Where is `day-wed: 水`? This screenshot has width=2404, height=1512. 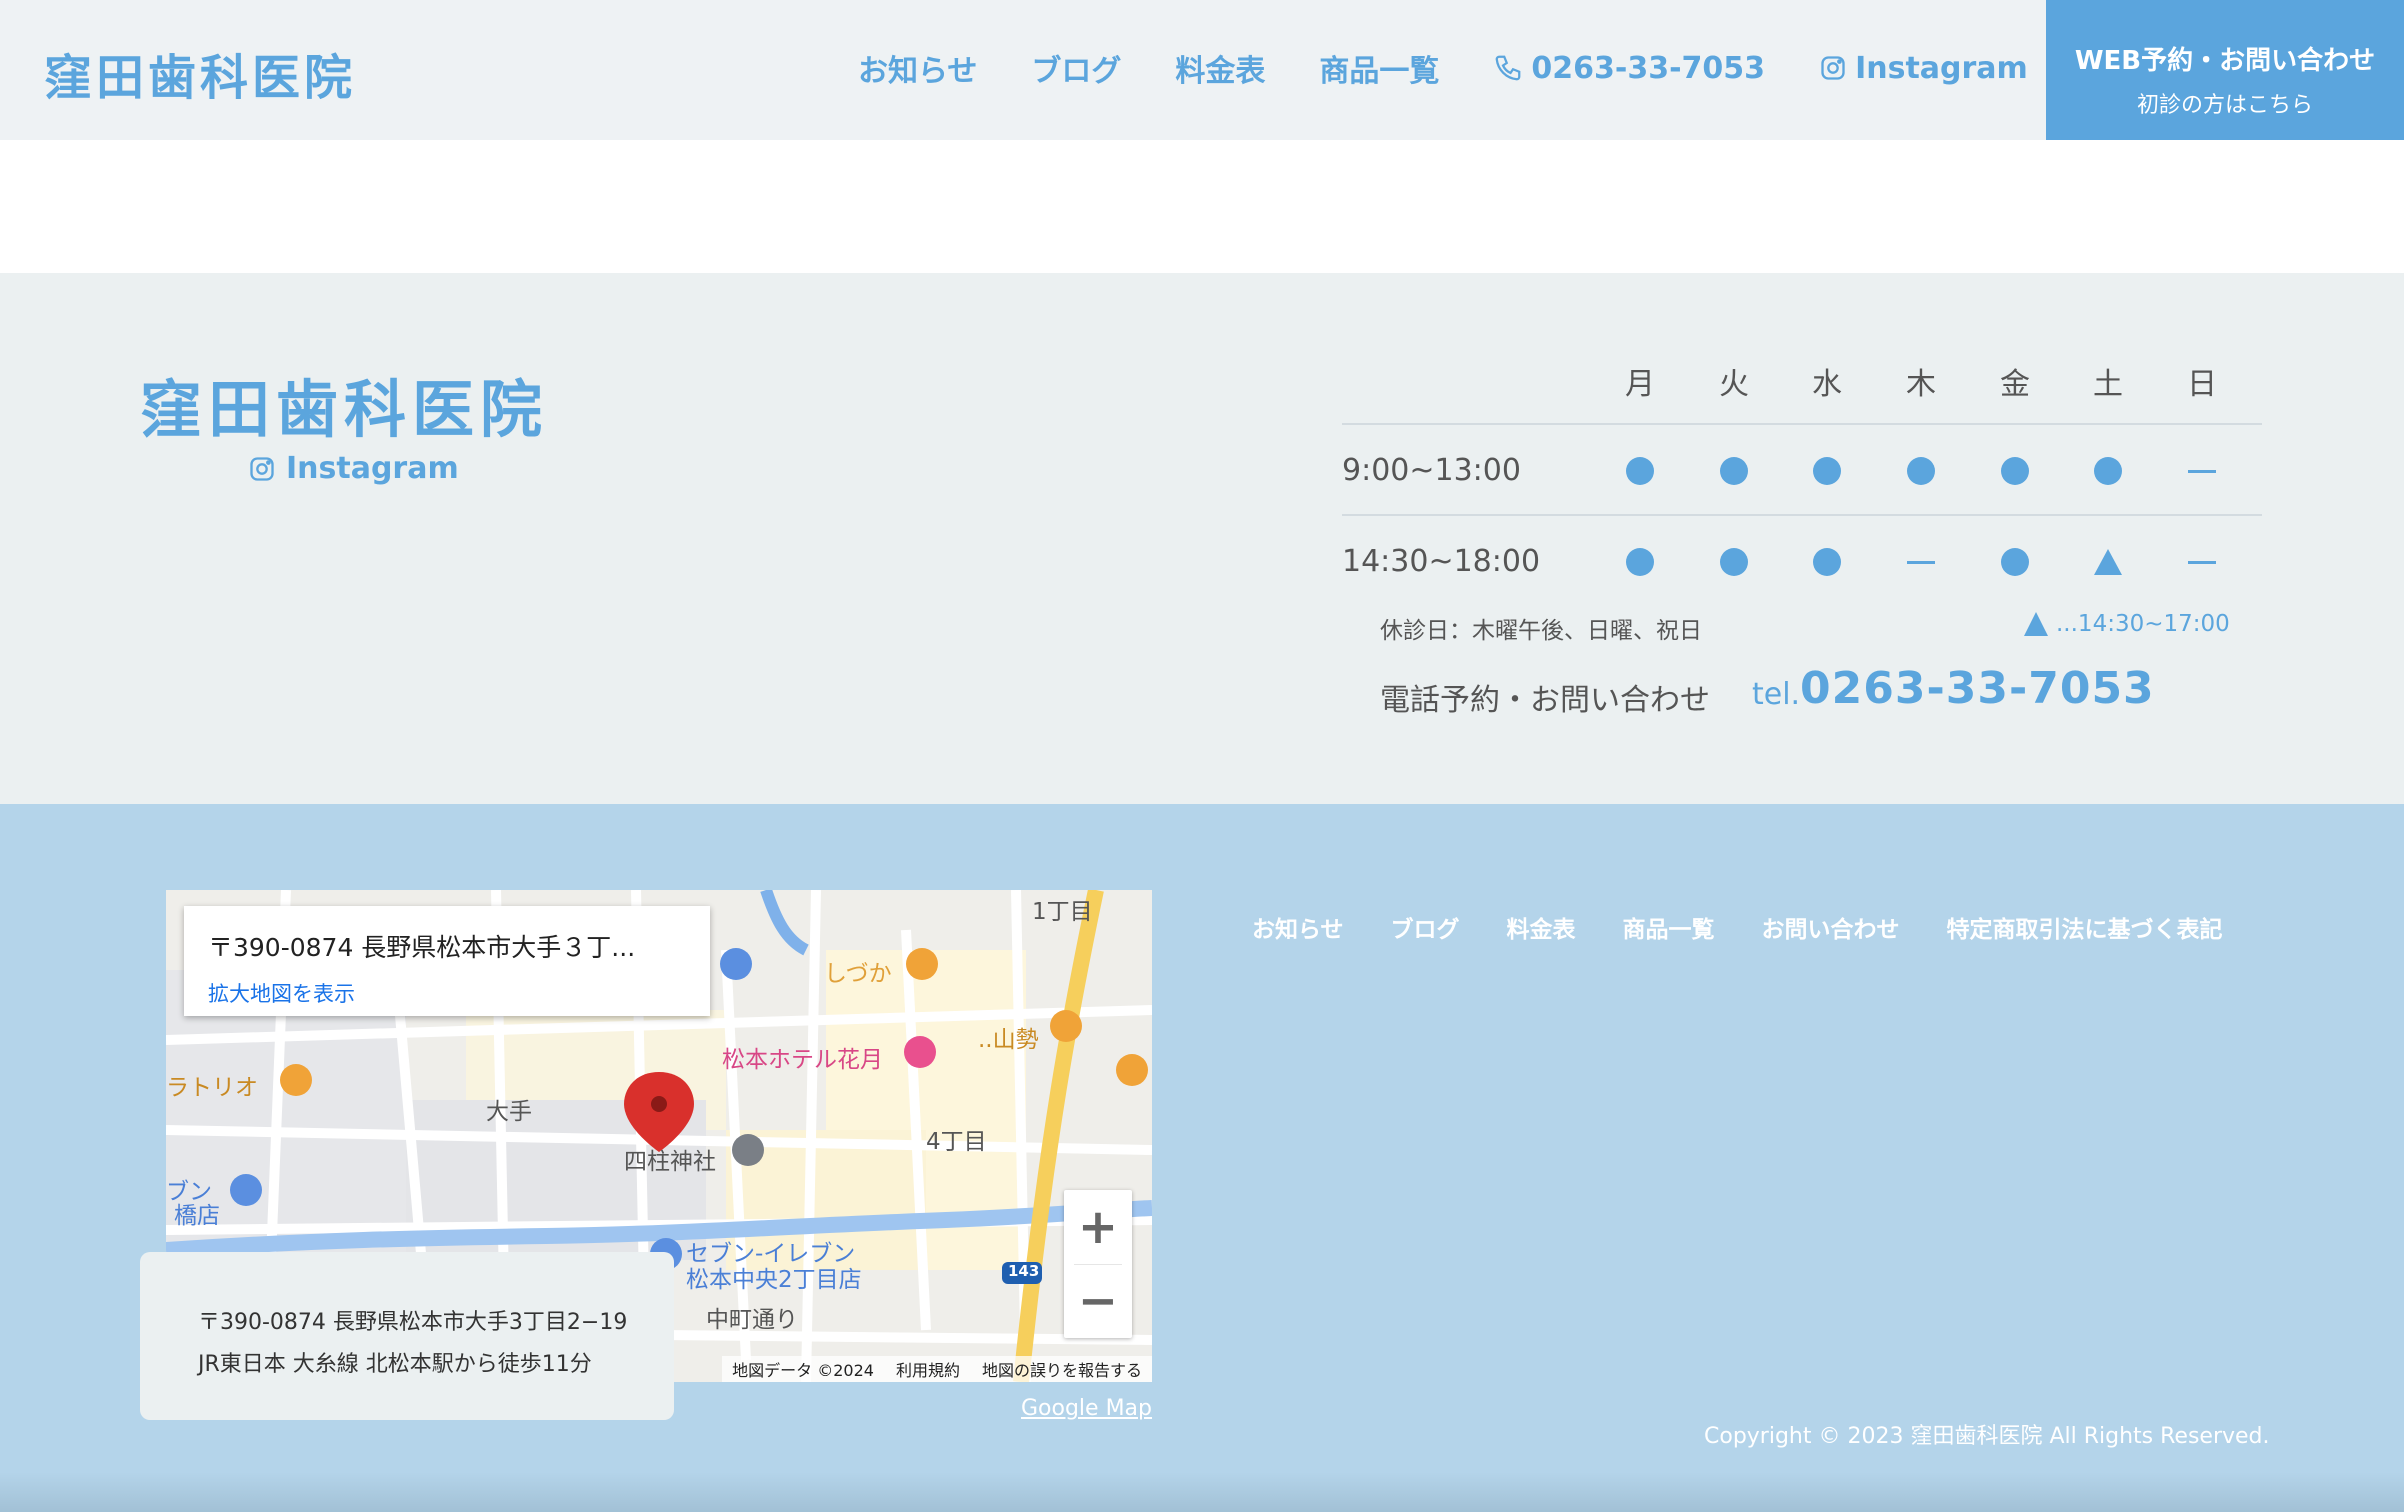 day-wed: 水 is located at coordinates (1827, 384).